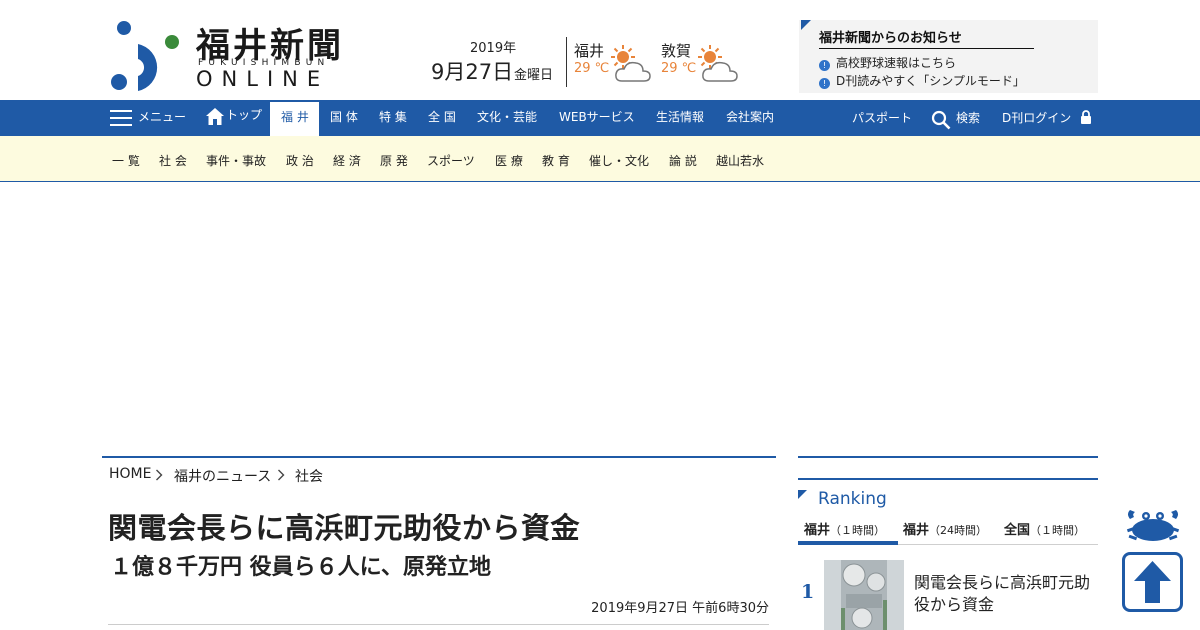 This screenshot has width=1200, height=630. Describe the element at coordinates (509, 160) in the screenshot. I see `subnav-item-iryo: 医 療` at that location.